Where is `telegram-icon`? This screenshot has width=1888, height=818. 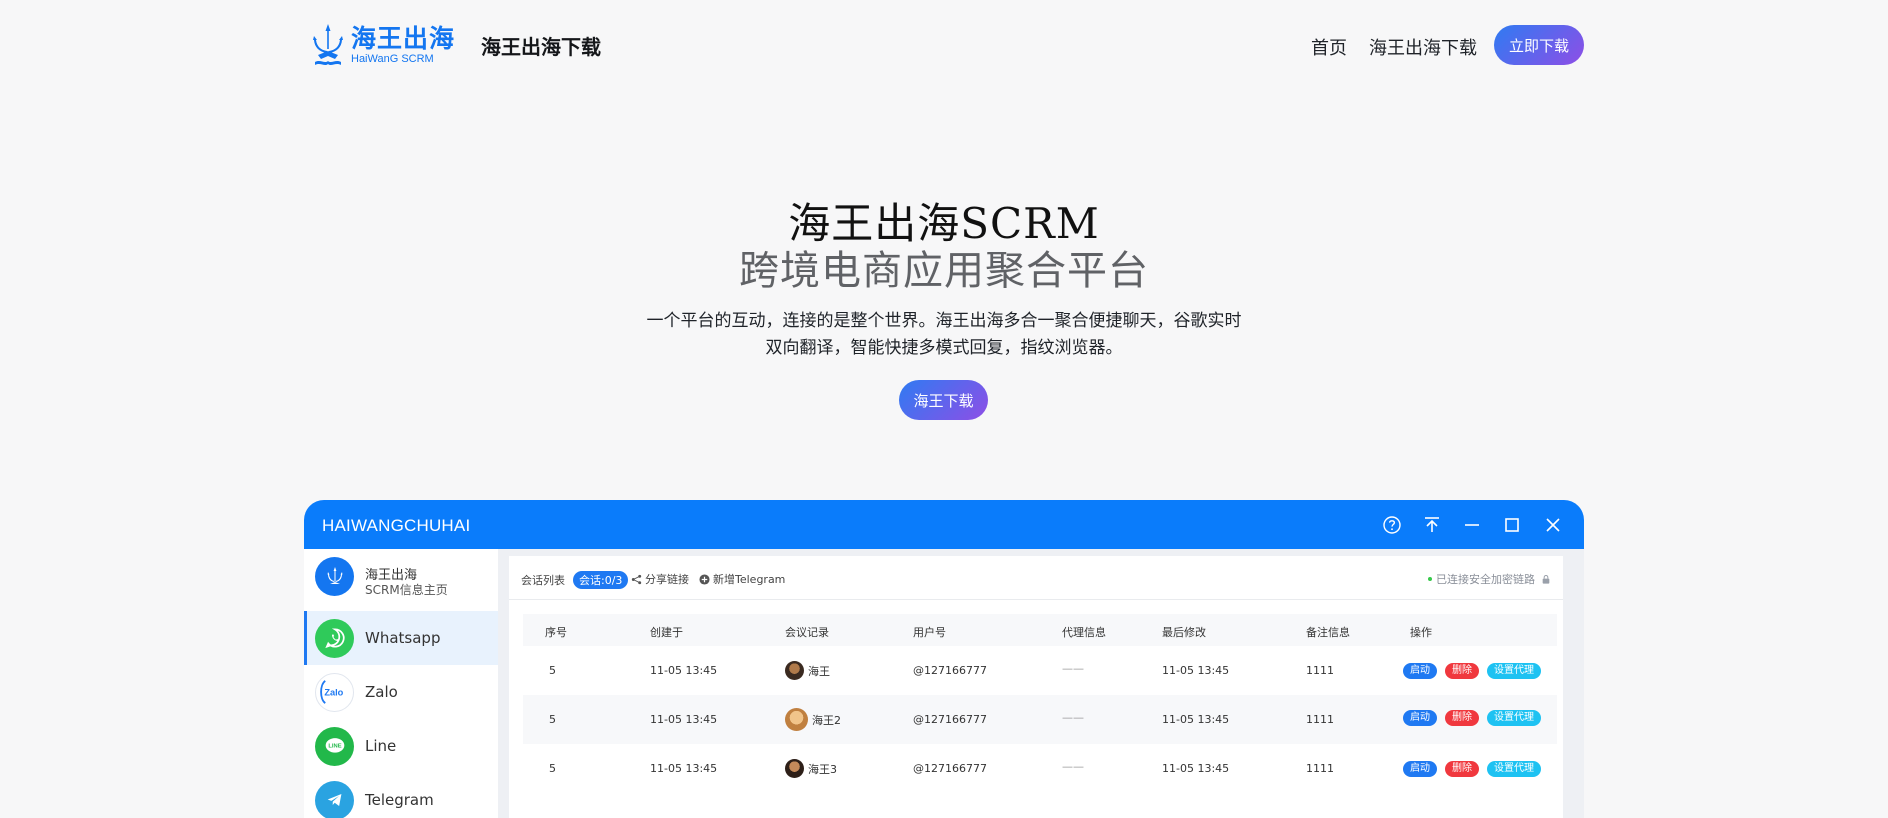 telegram-icon is located at coordinates (334, 799).